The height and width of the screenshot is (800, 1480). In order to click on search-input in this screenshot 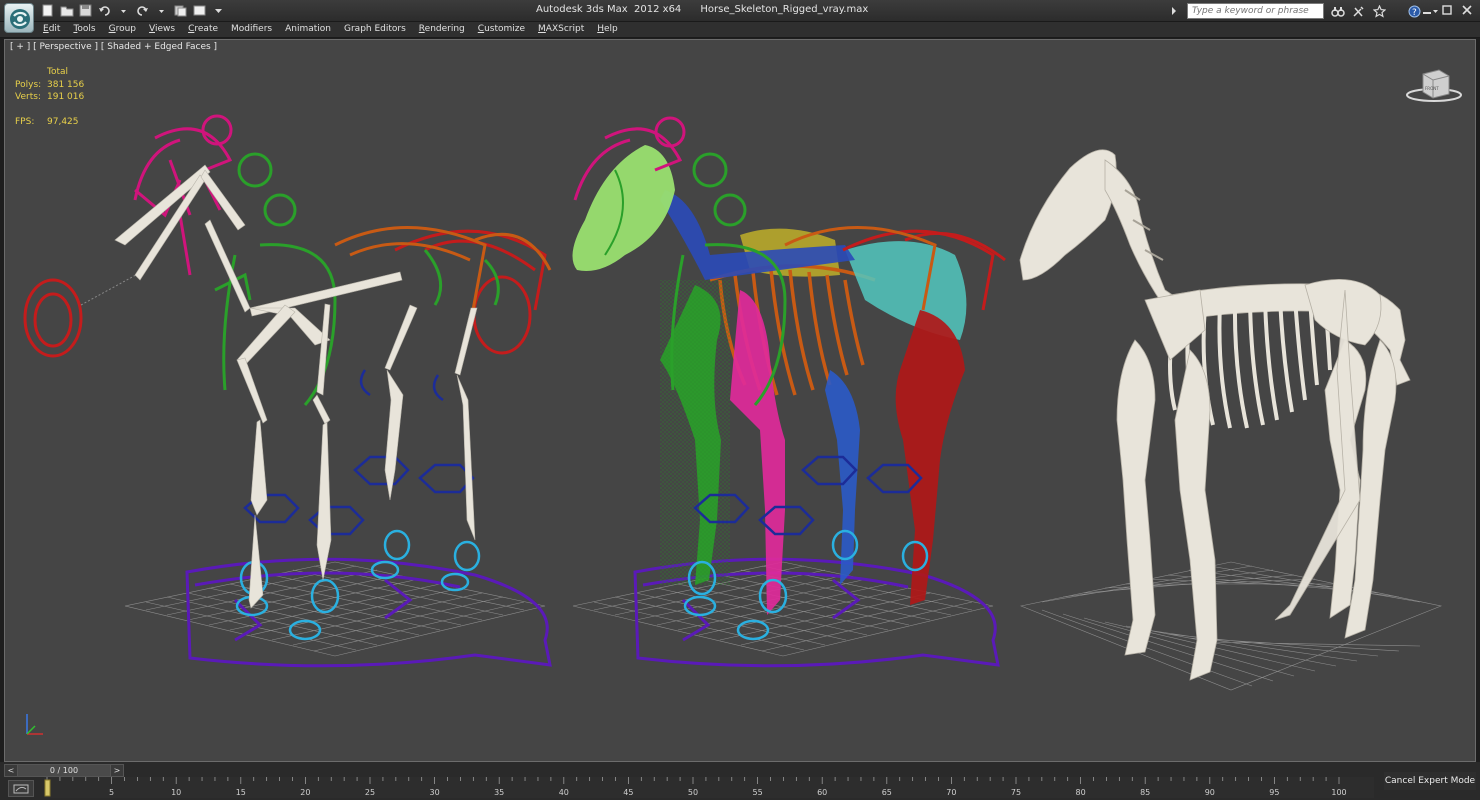, I will do `click(1255, 11)`.